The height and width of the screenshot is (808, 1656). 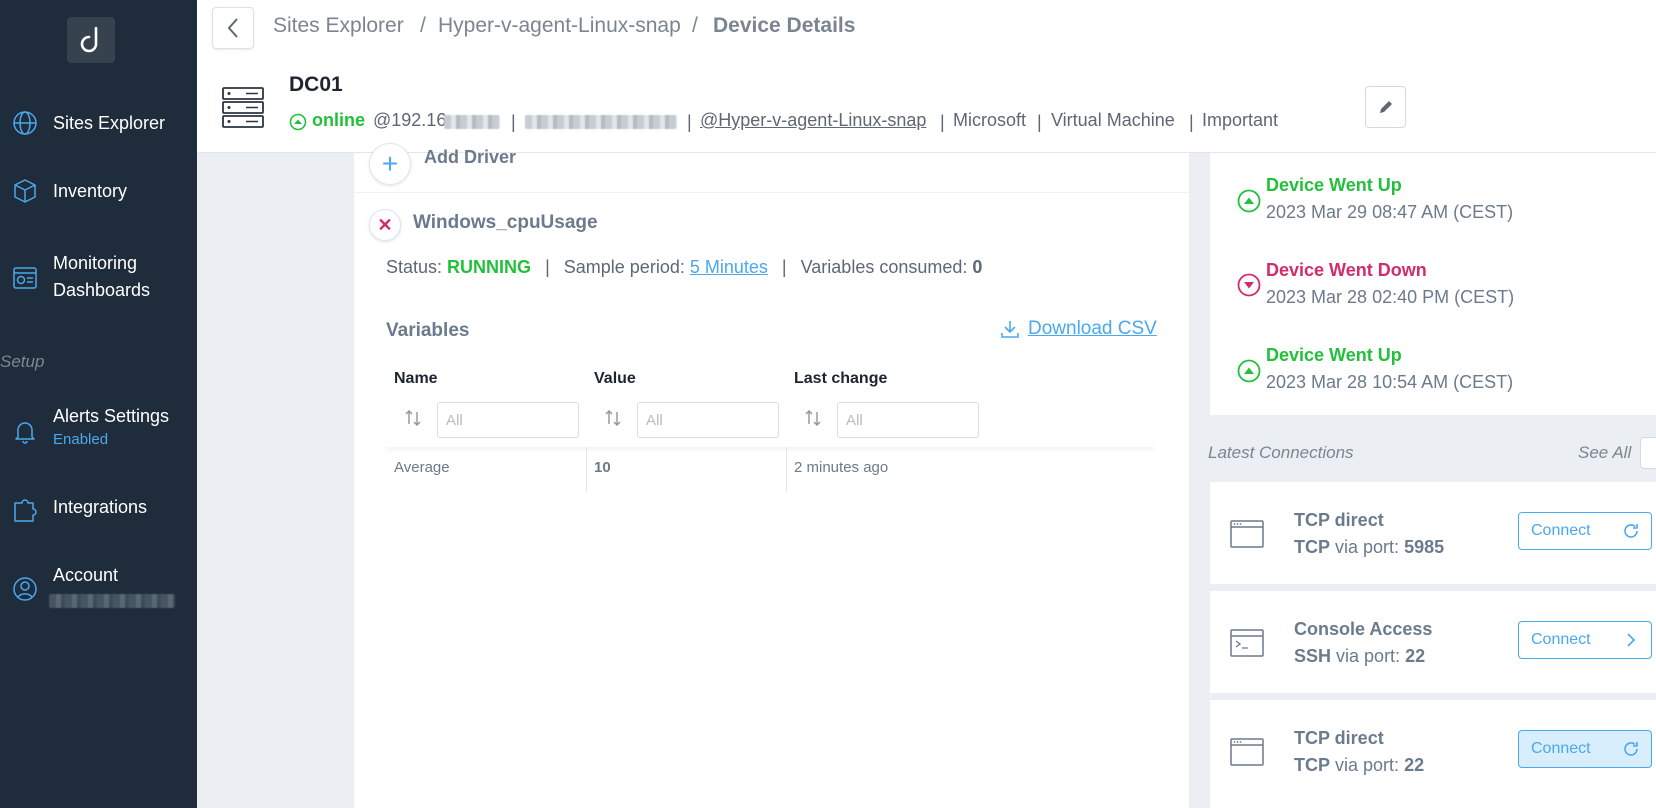 What do you see at coordinates (505, 222) in the screenshot?
I see `driver-name: Windows_cpuUsage` at bounding box center [505, 222].